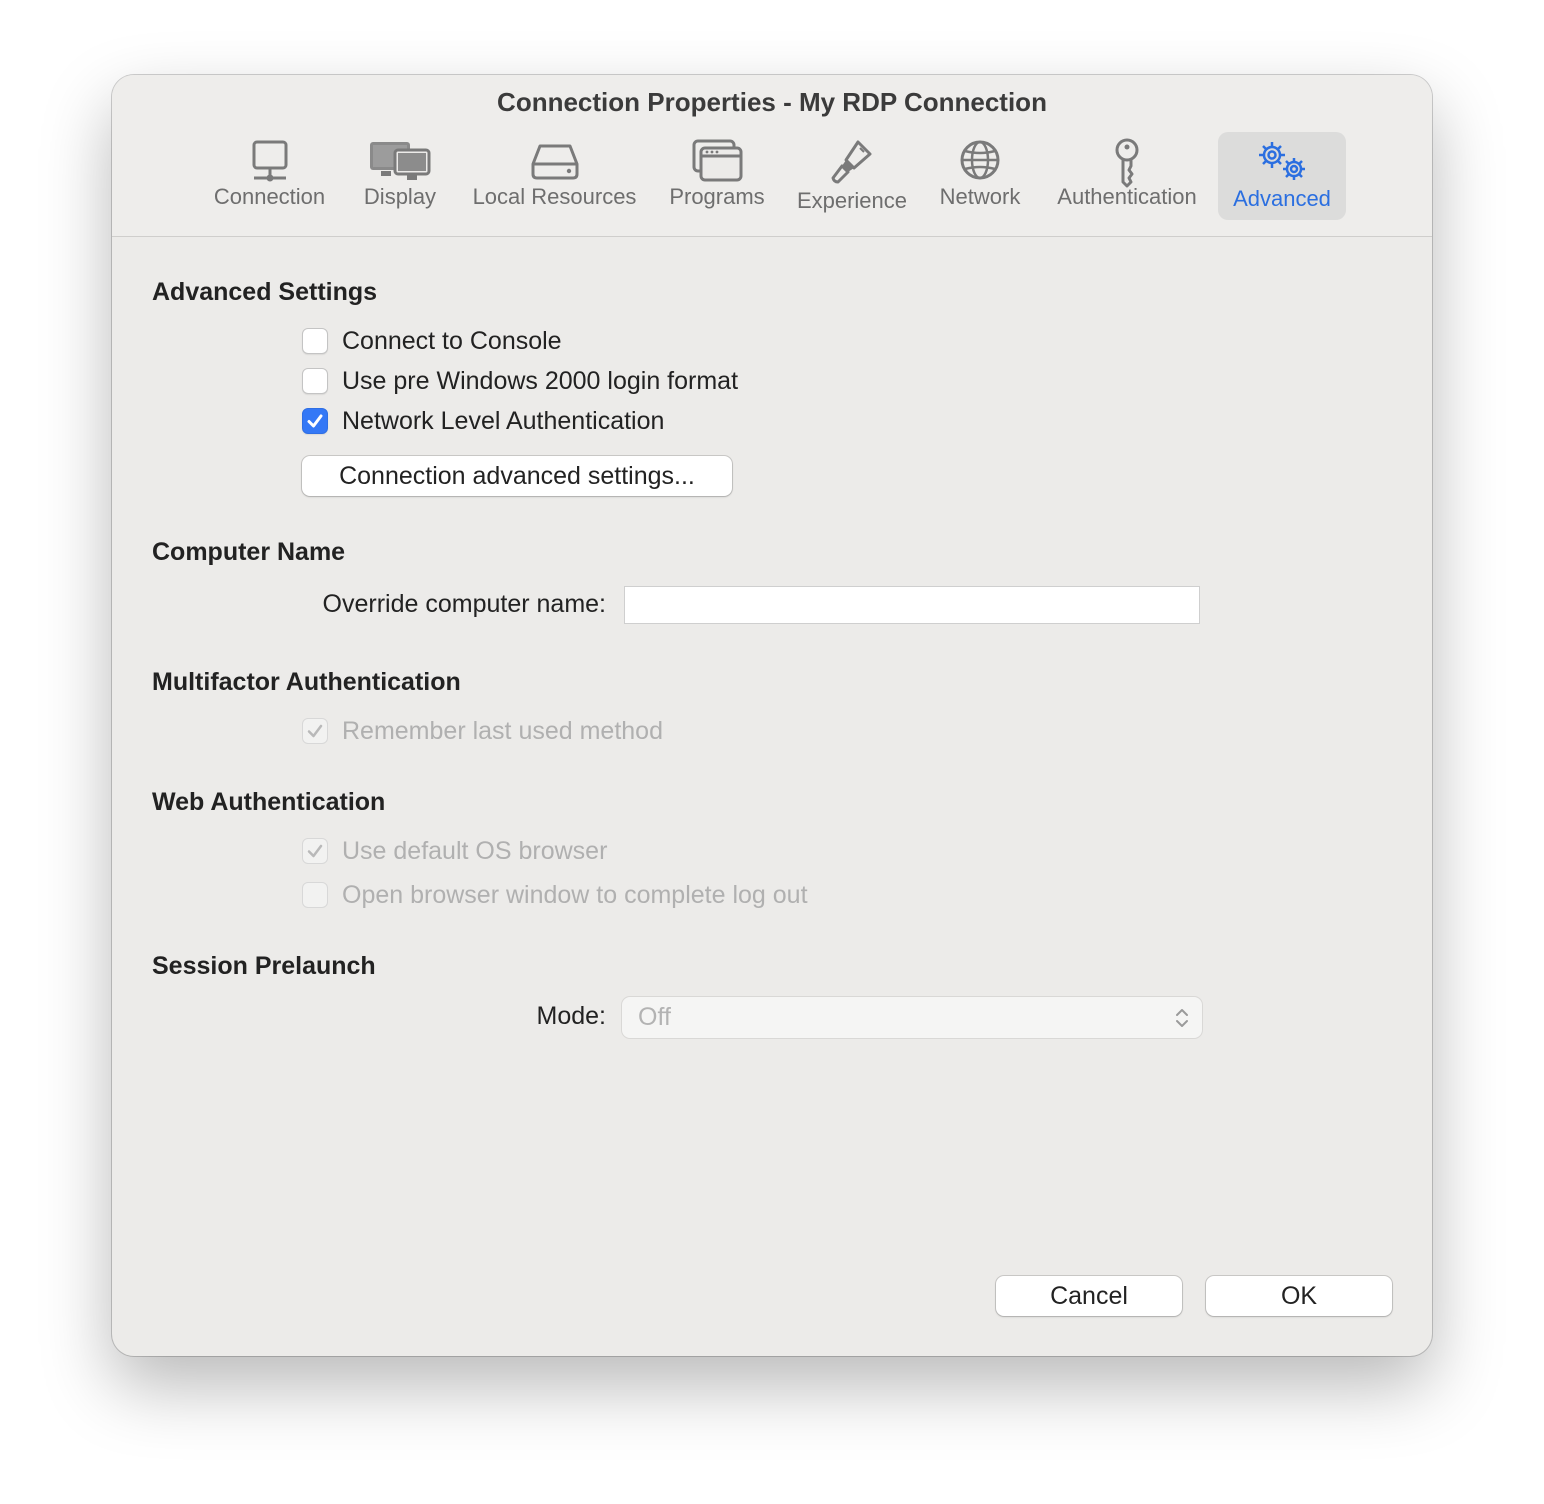 The width and height of the screenshot is (1544, 1504). I want to click on ok-button: OK, so click(1299, 1296).